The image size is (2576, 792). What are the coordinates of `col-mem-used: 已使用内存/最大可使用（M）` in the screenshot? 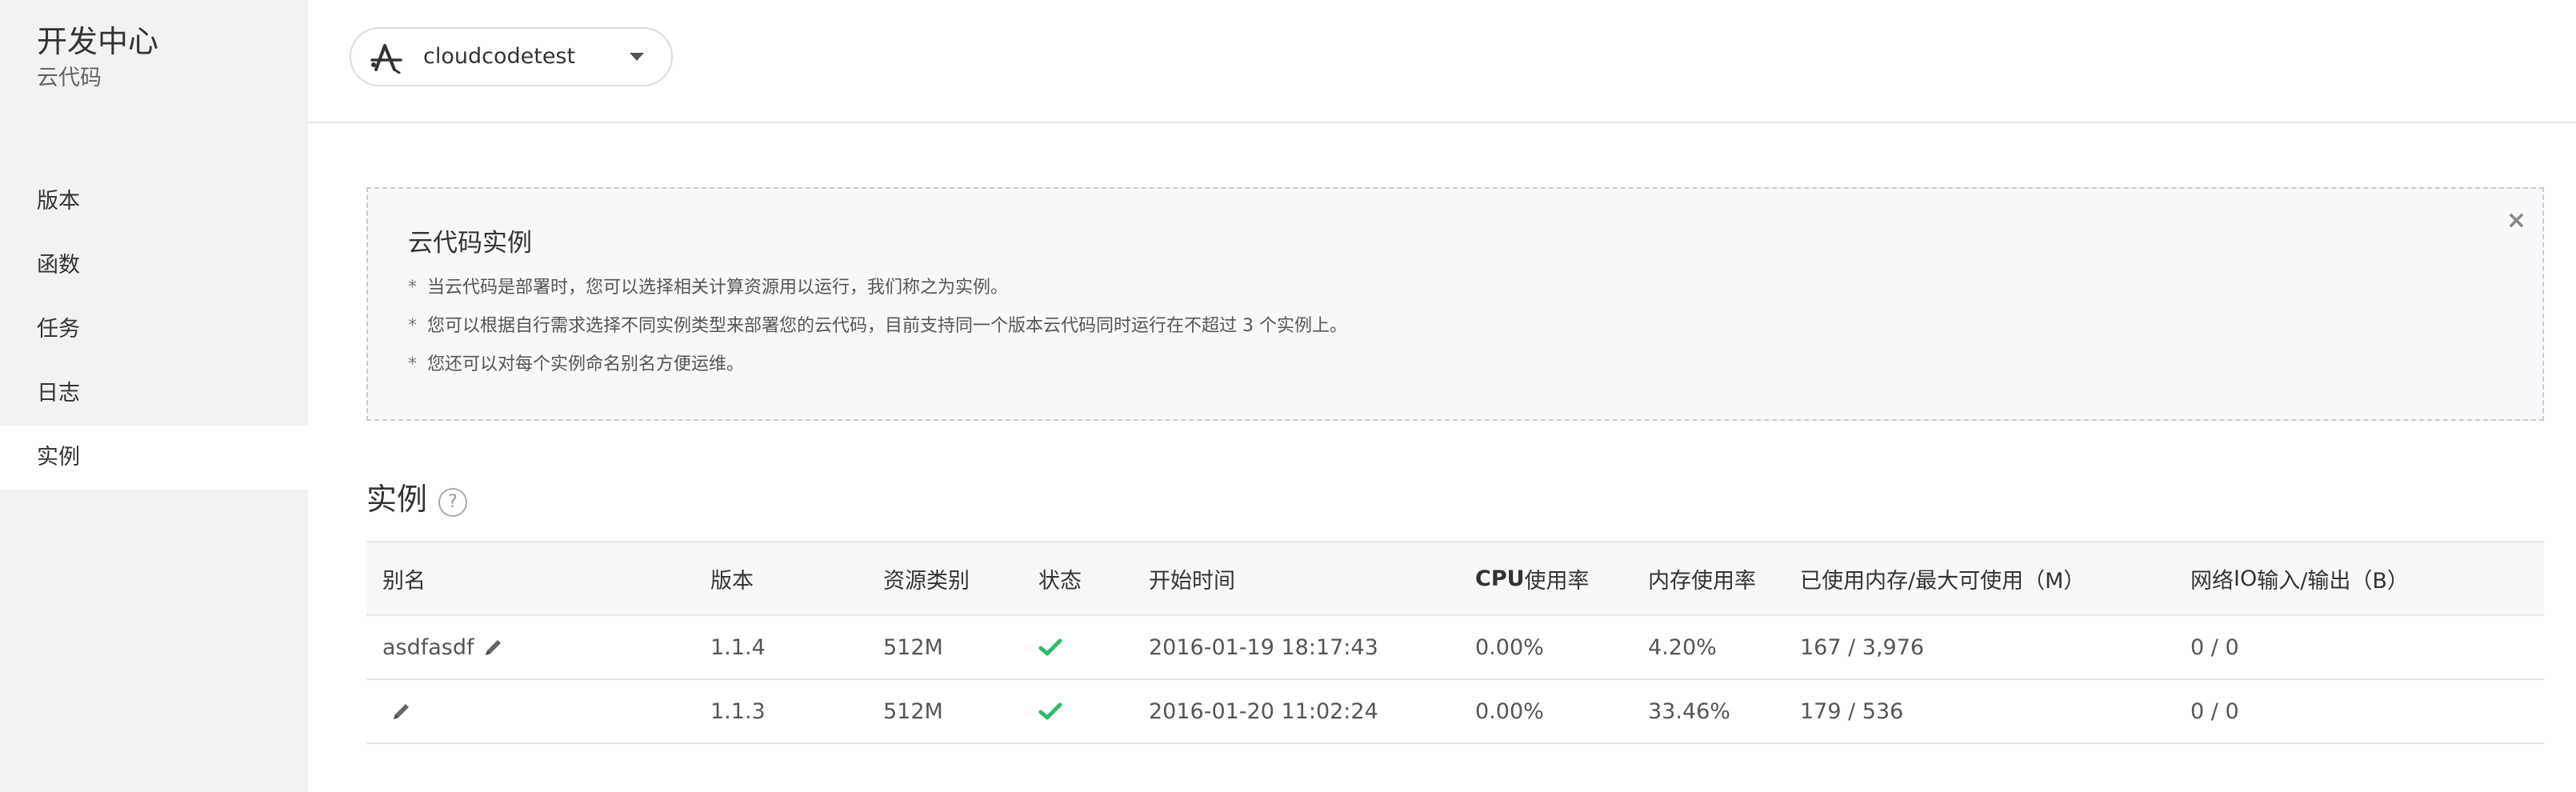 It's located at (1943, 581).